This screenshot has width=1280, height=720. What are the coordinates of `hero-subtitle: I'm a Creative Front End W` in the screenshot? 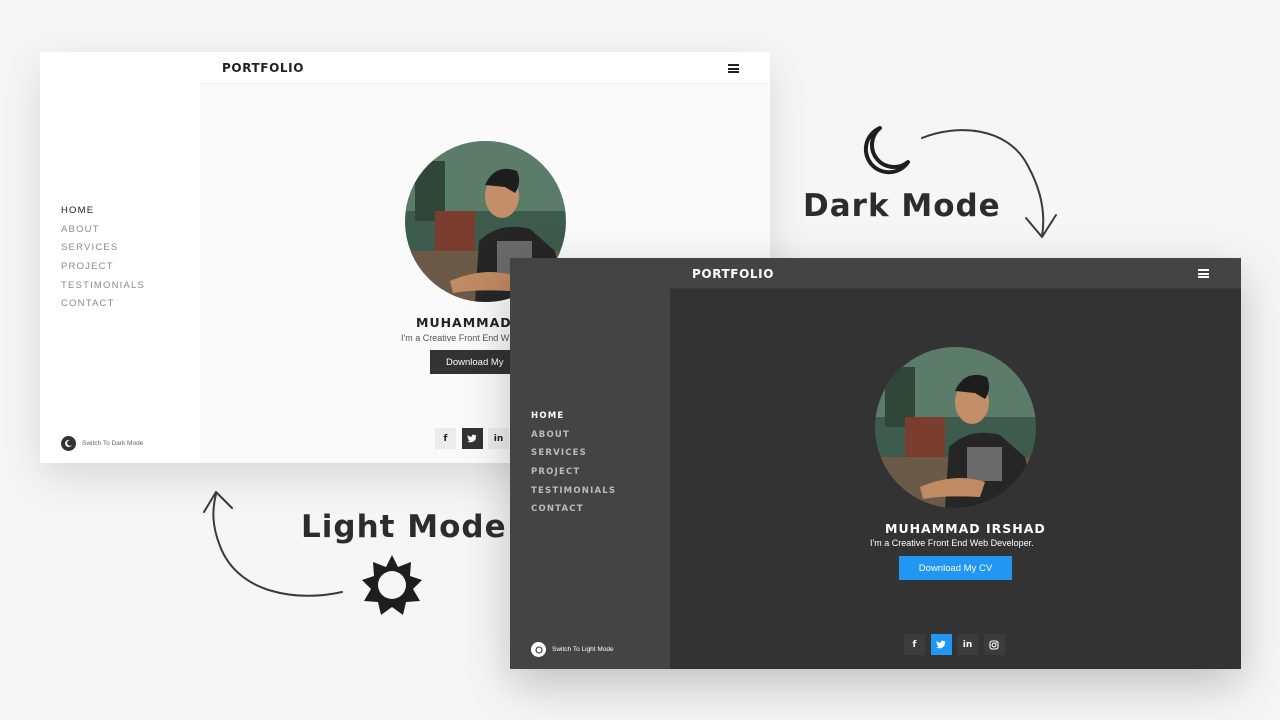 It's located at (455, 338).